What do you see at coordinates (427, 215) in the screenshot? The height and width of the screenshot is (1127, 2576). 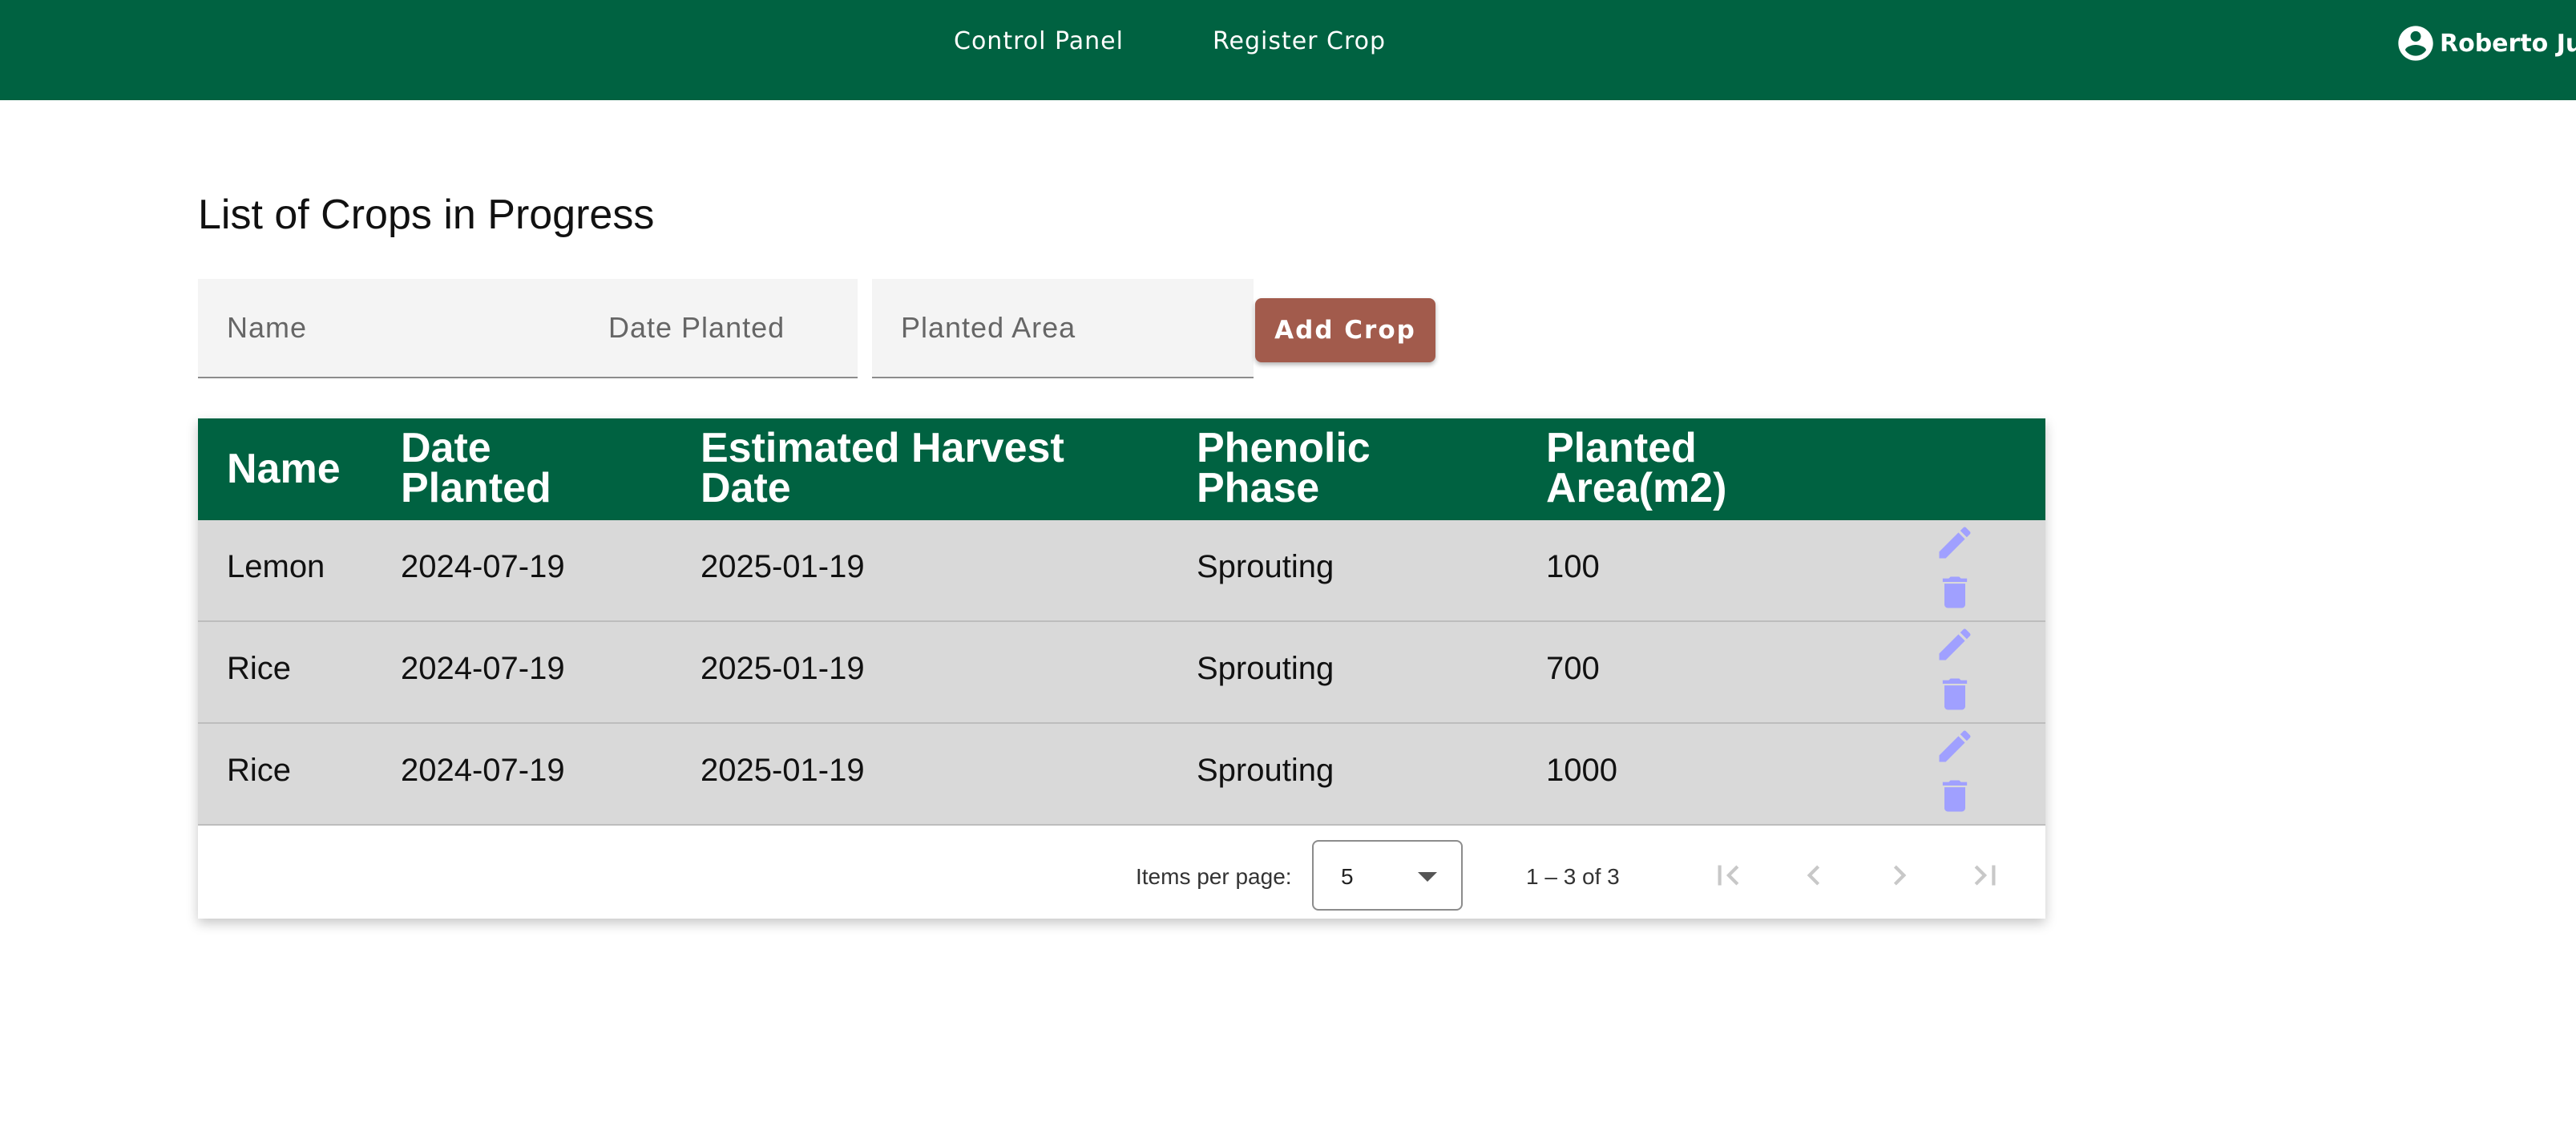 I see `page-title: List of Crops in Progress` at bounding box center [427, 215].